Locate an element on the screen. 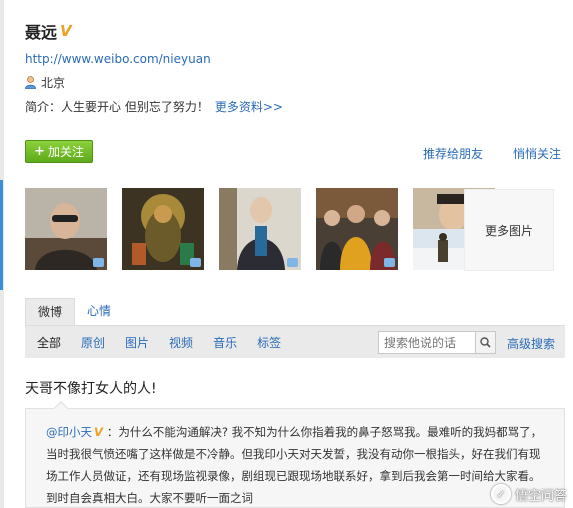  follow-button: + 加关注 is located at coordinates (59, 151).